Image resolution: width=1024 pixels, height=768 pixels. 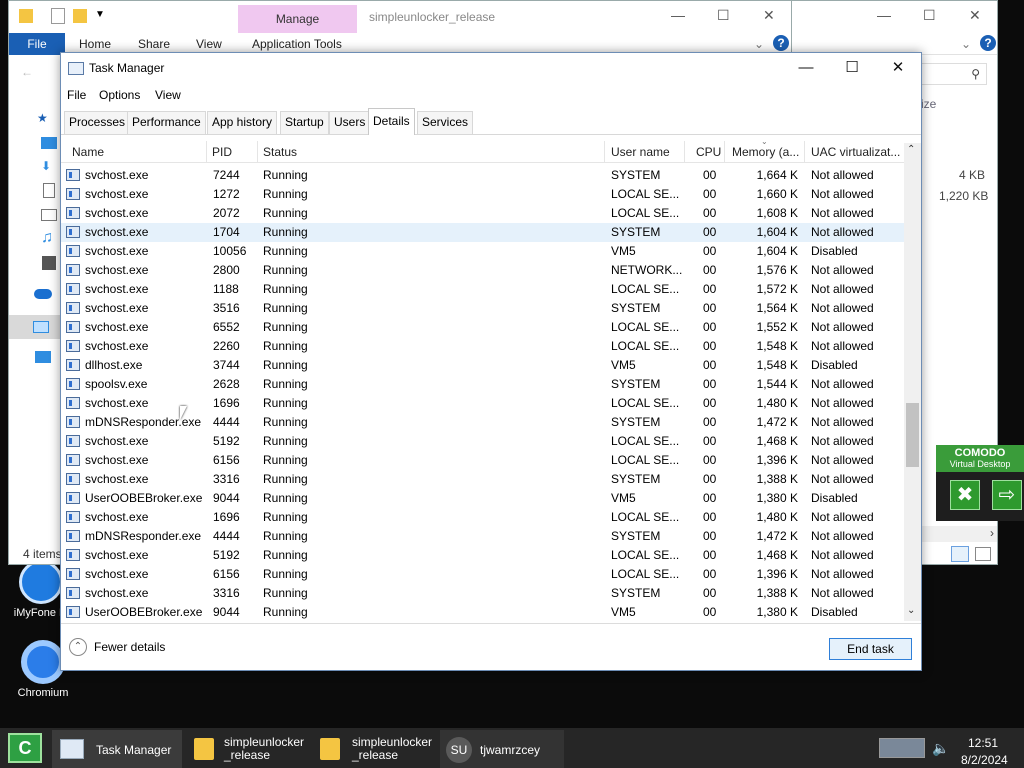 I want to click on tab-performance: Performance, so click(x=166, y=122).